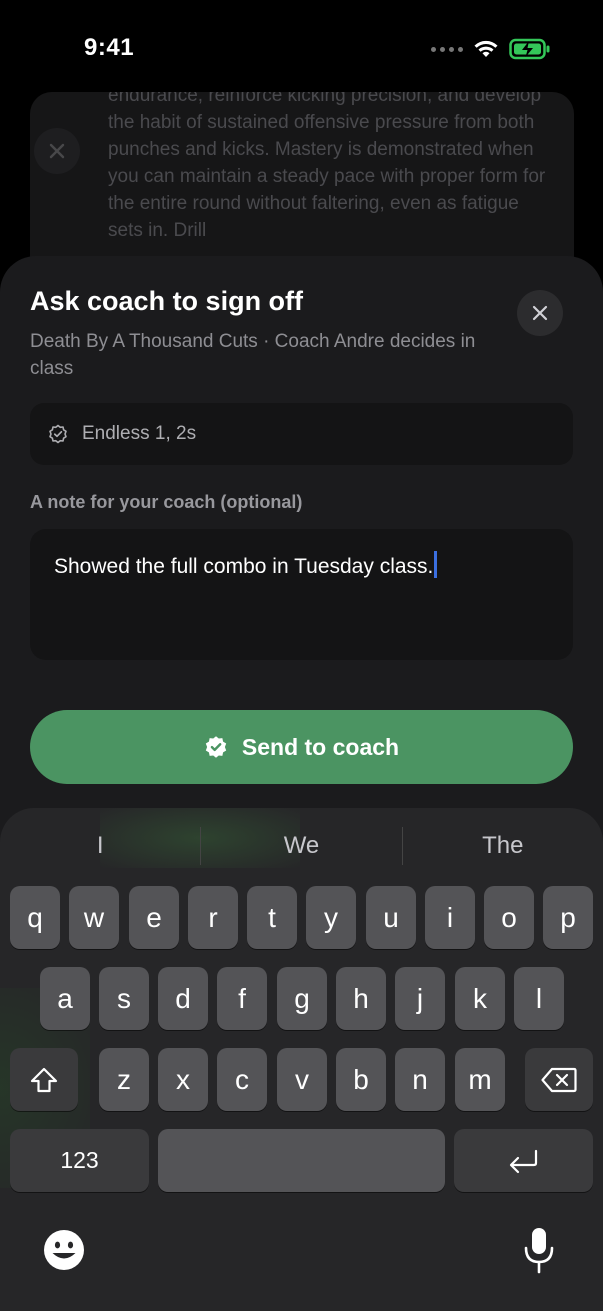 The height and width of the screenshot is (1311, 603). I want to click on key-r: r, so click(213, 917).